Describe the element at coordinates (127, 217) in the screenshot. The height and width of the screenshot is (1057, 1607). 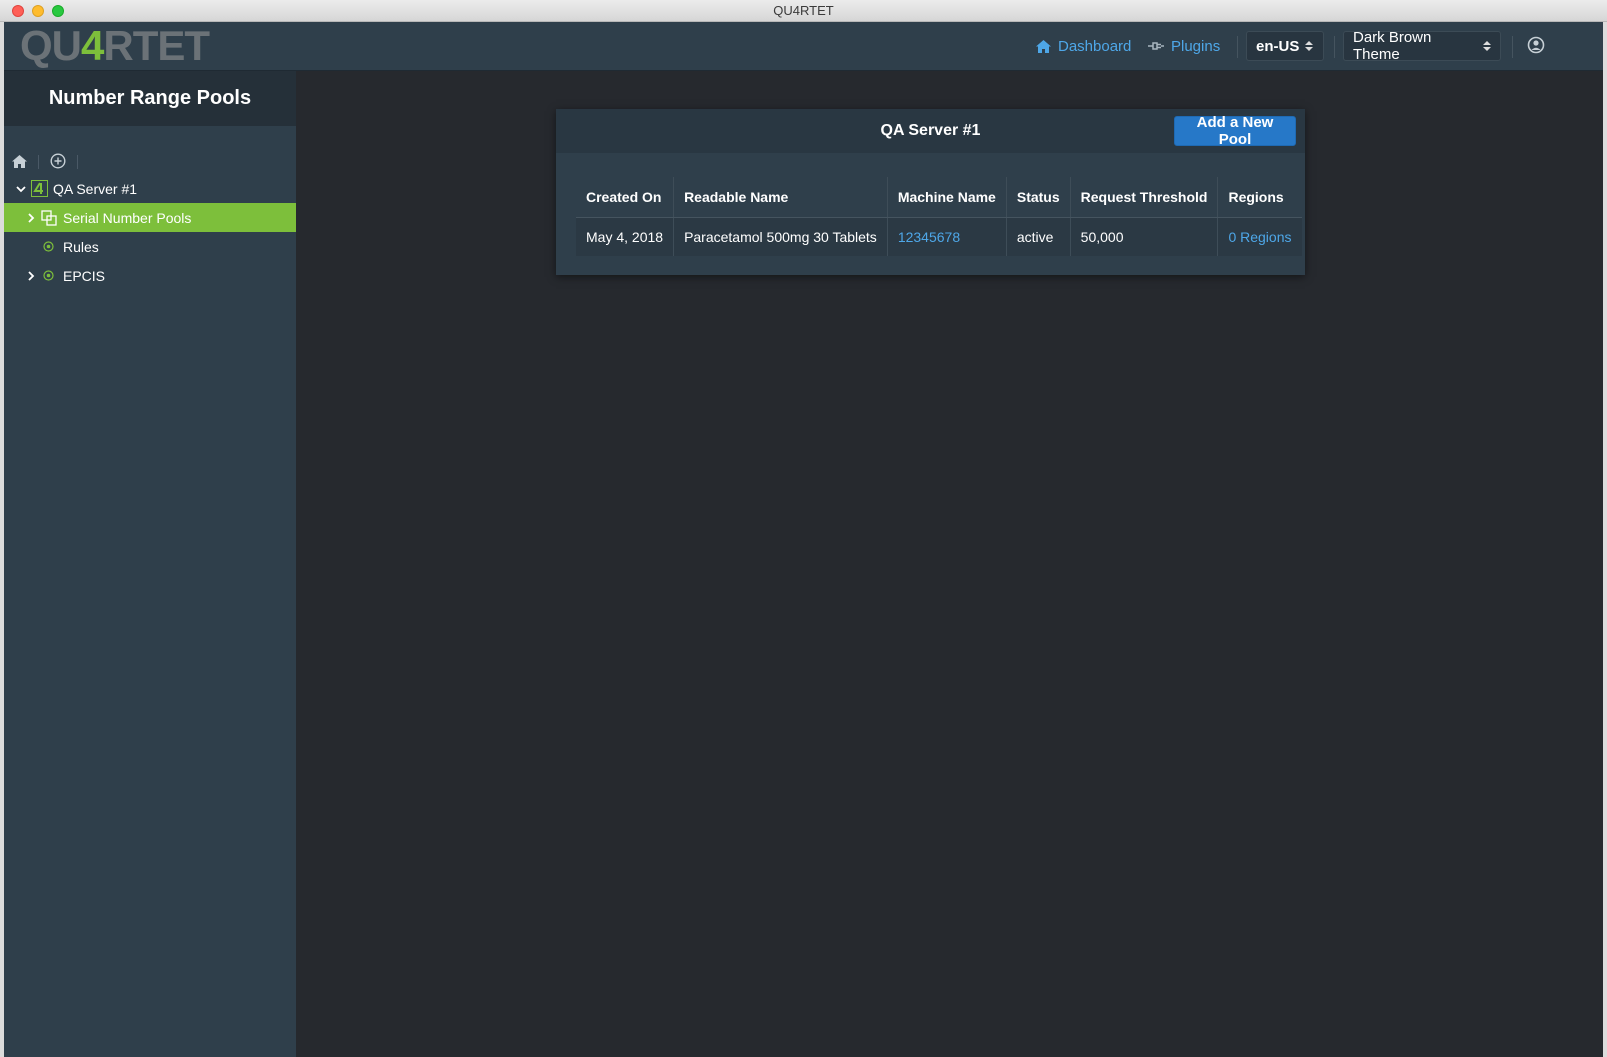
I see `tree-item-label: Serial Number Pools` at that location.